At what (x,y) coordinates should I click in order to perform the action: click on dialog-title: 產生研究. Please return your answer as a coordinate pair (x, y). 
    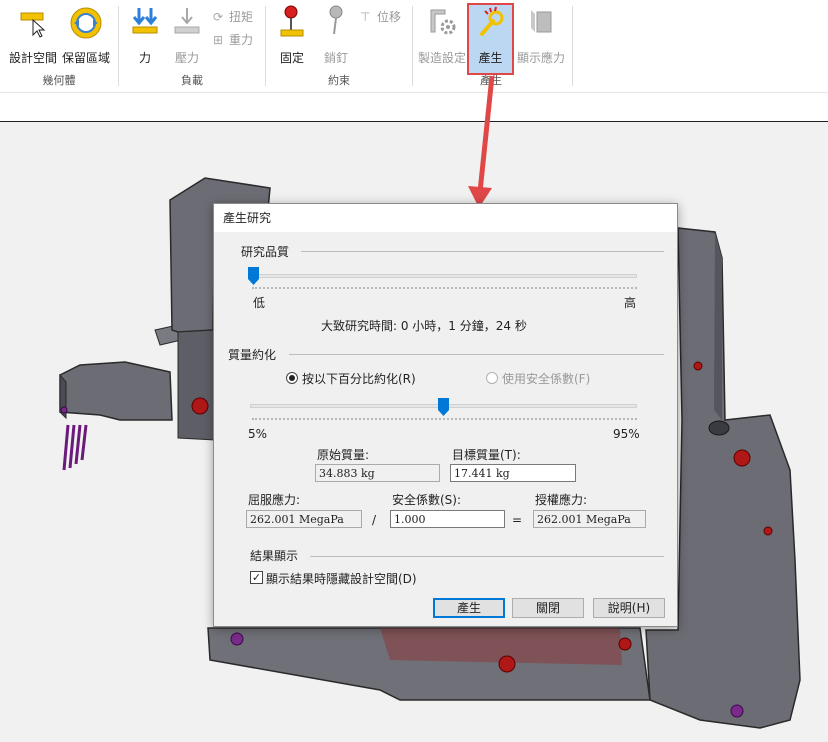
    Looking at the image, I should click on (445, 218).